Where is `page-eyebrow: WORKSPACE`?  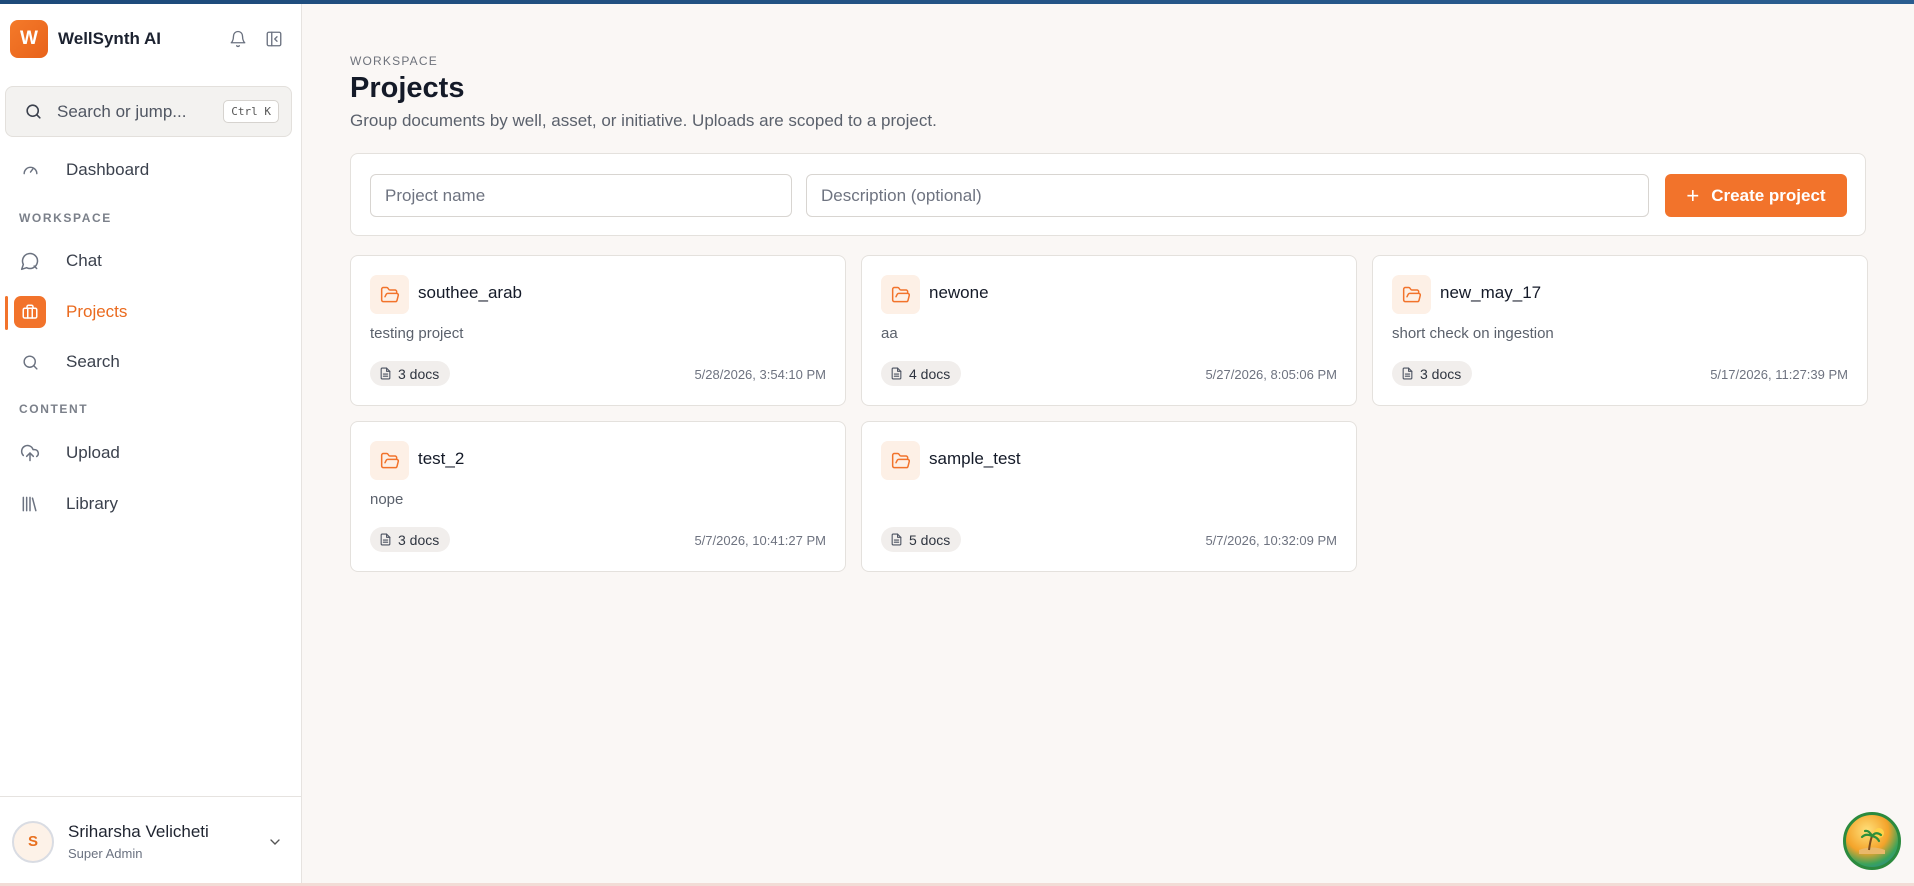 page-eyebrow: WORKSPACE is located at coordinates (394, 61).